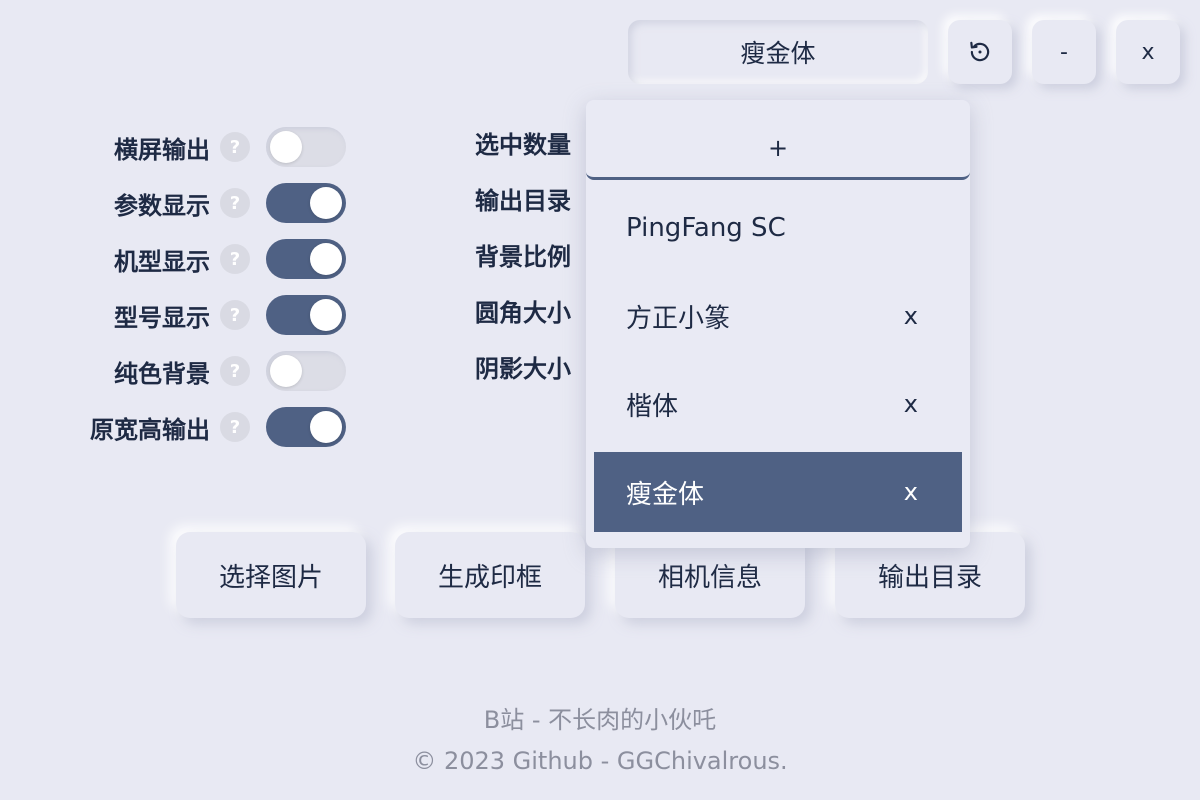  Describe the element at coordinates (162, 373) in the screenshot. I see `toggle-label: 纯色背景` at that location.